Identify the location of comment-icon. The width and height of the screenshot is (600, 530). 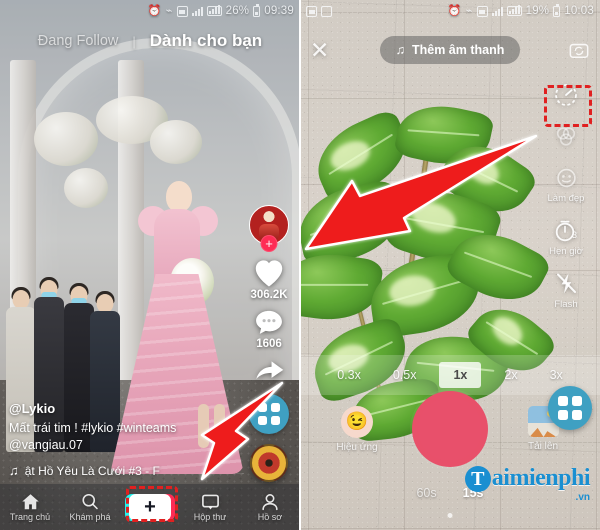
(269, 322).